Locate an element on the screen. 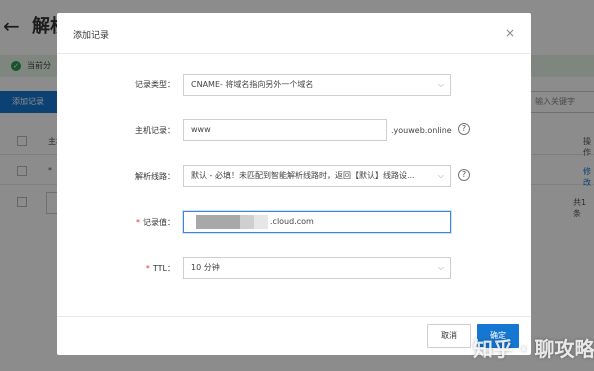  record-value-input: .cloud.com is located at coordinates (317, 222).